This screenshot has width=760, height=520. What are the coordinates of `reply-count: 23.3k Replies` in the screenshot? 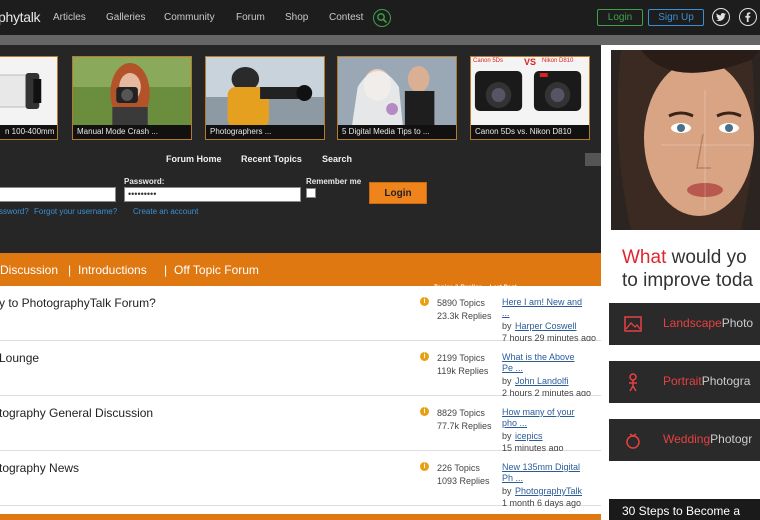 It's located at (464, 316).